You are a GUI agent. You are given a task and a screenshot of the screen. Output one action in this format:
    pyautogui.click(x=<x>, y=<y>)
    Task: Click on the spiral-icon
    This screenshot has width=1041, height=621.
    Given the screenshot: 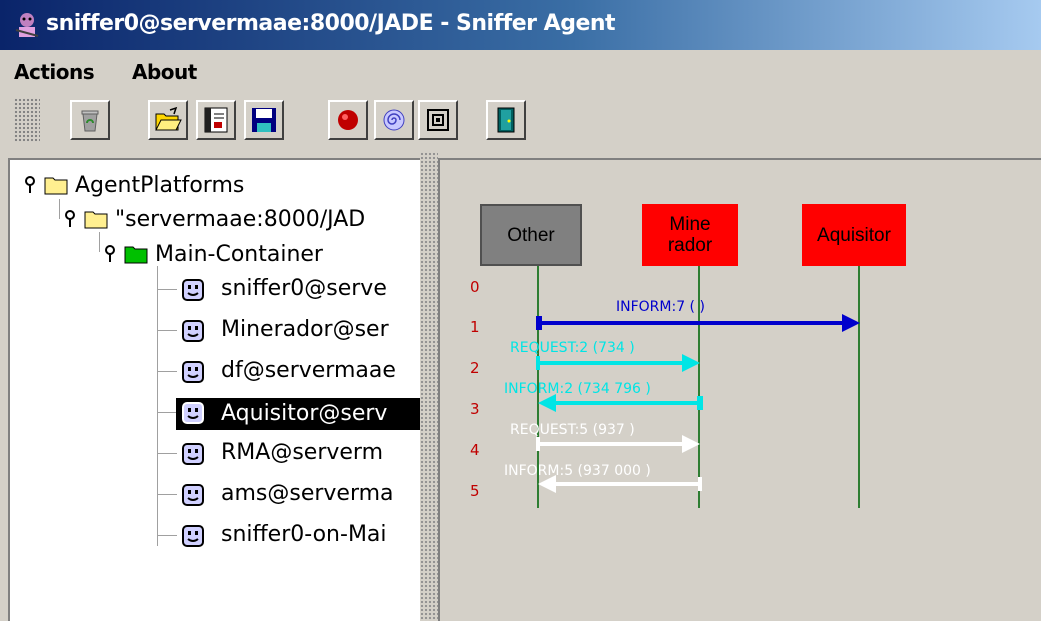 What is the action you would take?
    pyautogui.click(x=394, y=120)
    